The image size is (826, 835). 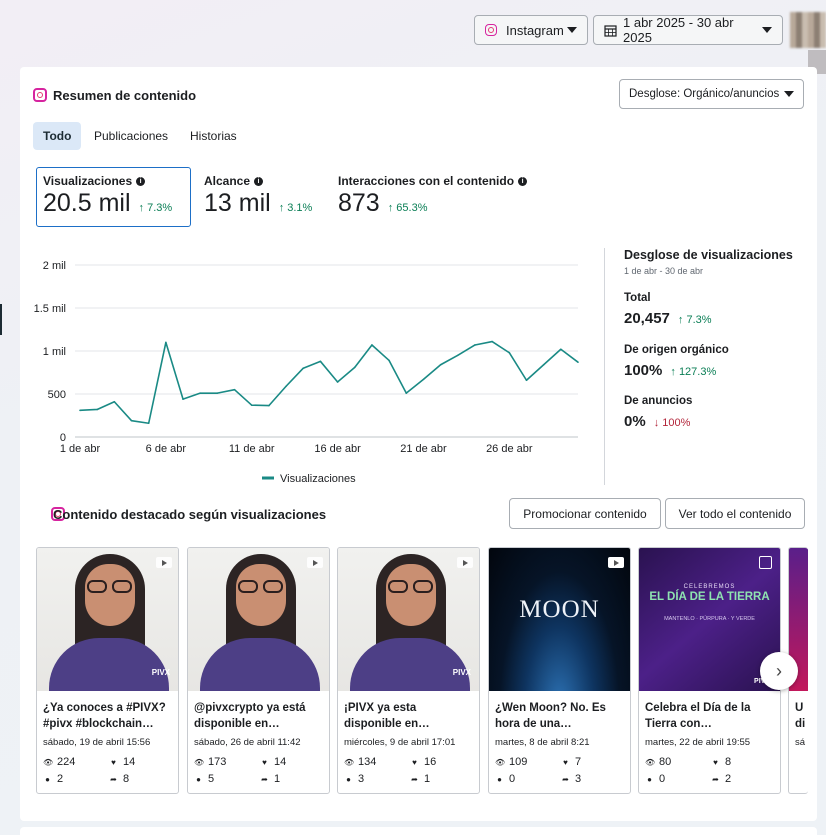 What do you see at coordinates (535, 30) in the screenshot?
I see `platform-selector-label: Instagram` at bounding box center [535, 30].